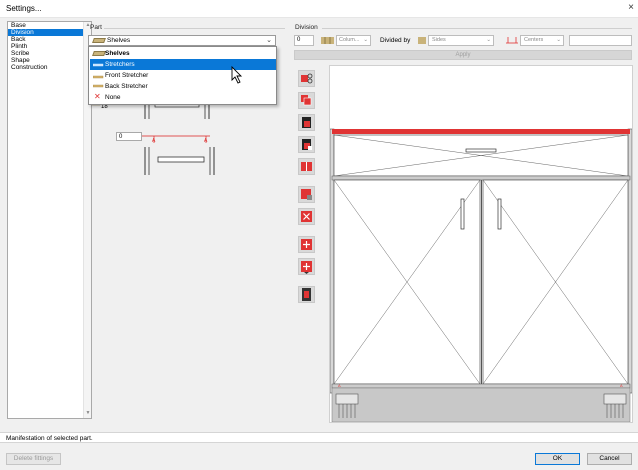 Image resolution: width=638 pixels, height=470 pixels. I want to click on cut-division-button, so click(306, 78).